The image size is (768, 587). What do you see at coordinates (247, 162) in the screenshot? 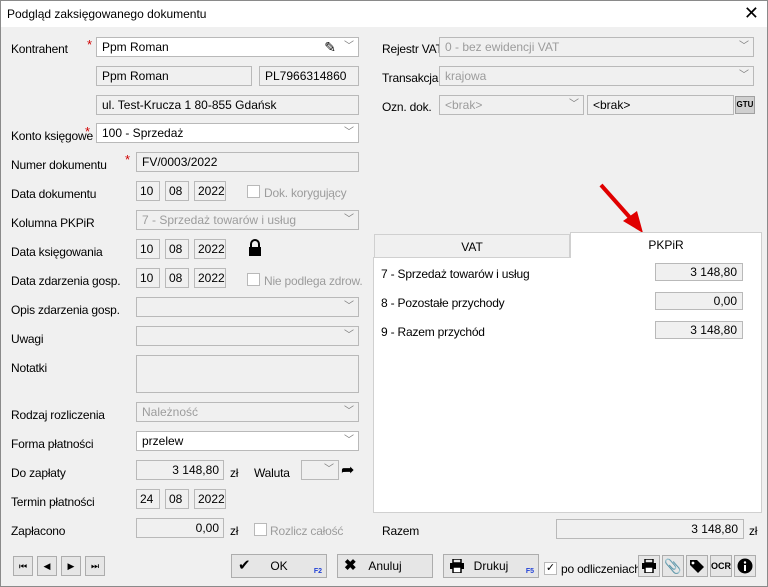
I see `numer-dokumentu-field: FV/0003/2022` at bounding box center [247, 162].